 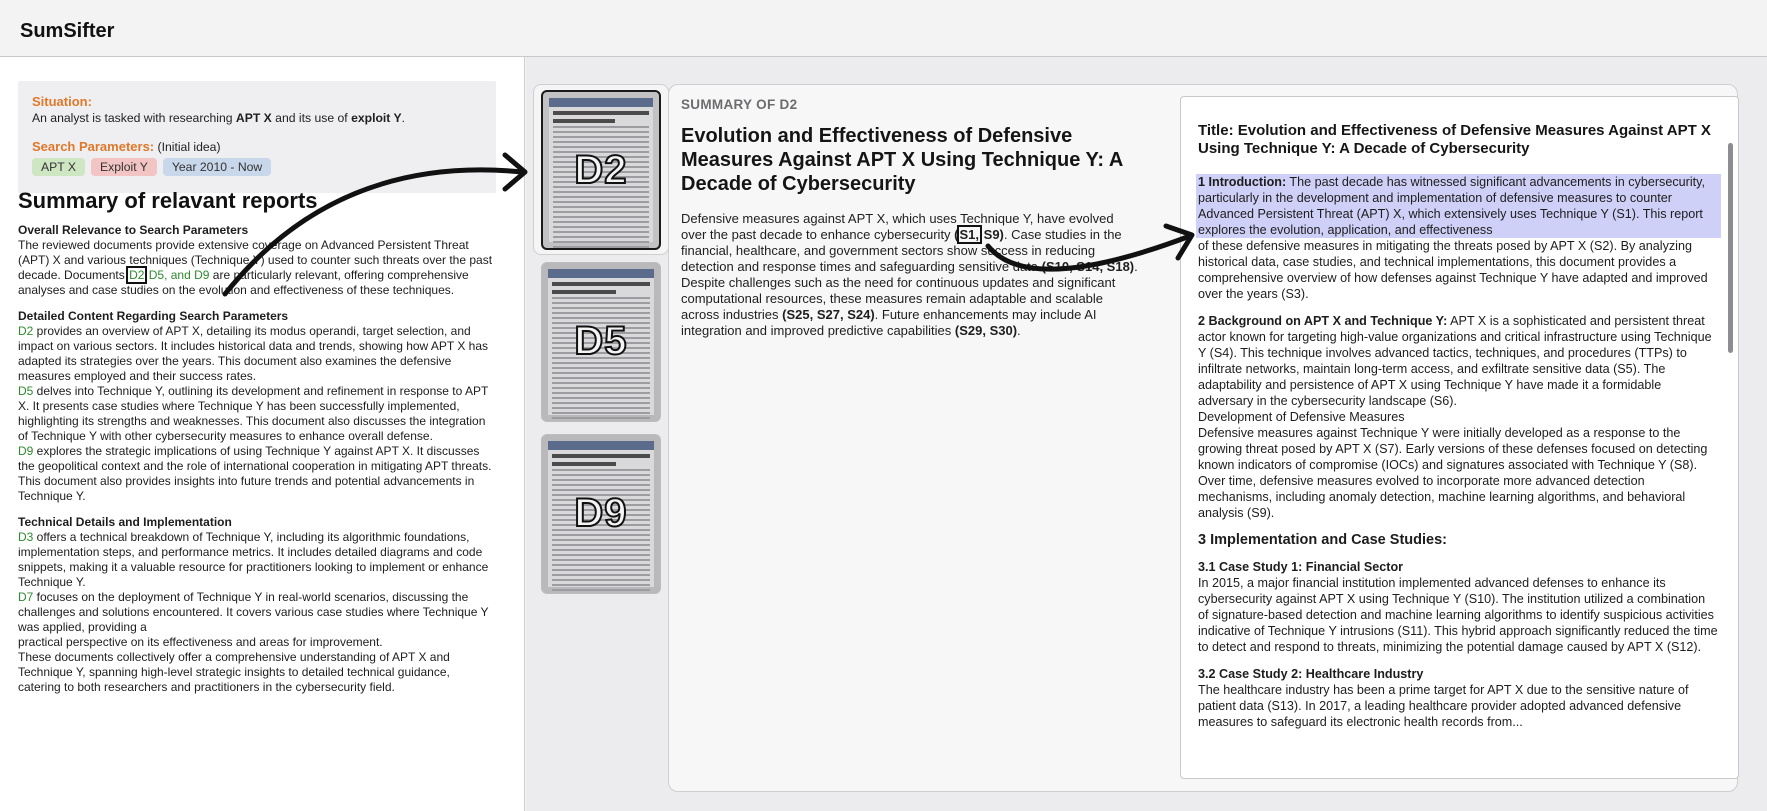 What do you see at coordinates (25, 331) in the screenshot?
I see `doc-link-d2: D2` at bounding box center [25, 331].